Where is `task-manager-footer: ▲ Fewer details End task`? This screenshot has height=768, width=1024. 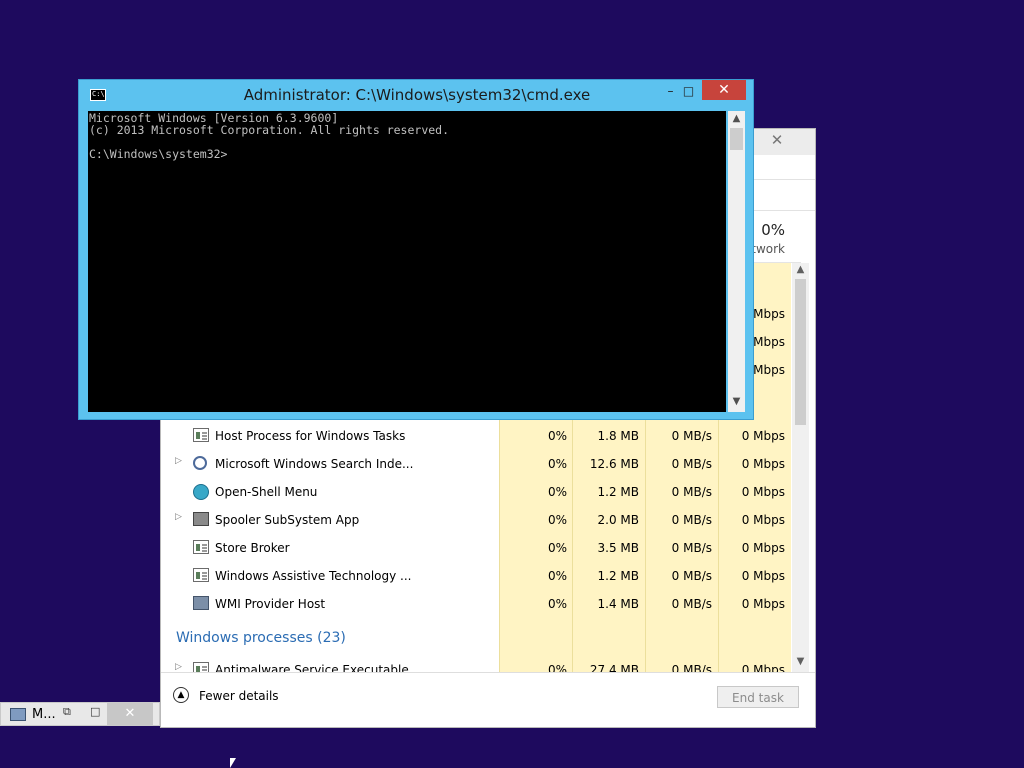 task-manager-footer: ▲ Fewer details End task is located at coordinates (488, 699).